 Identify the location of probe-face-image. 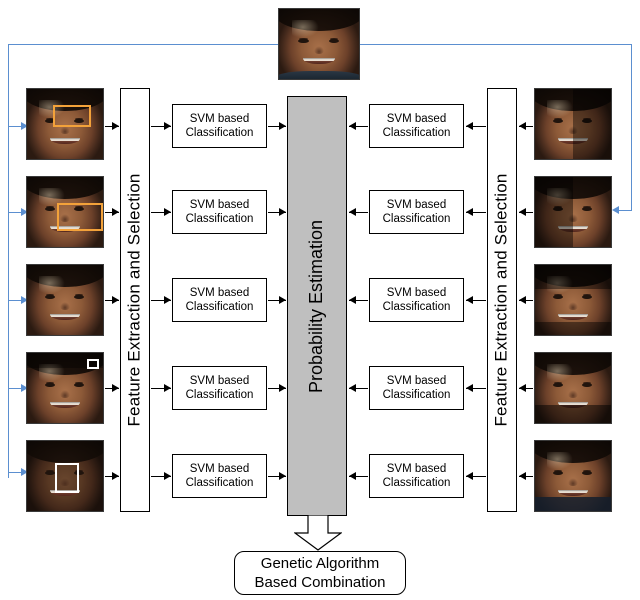
(319, 44).